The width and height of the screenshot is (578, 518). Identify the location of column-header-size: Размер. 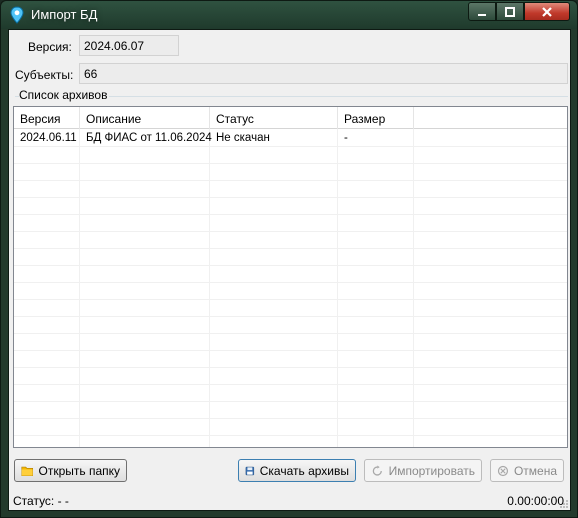
(376, 118).